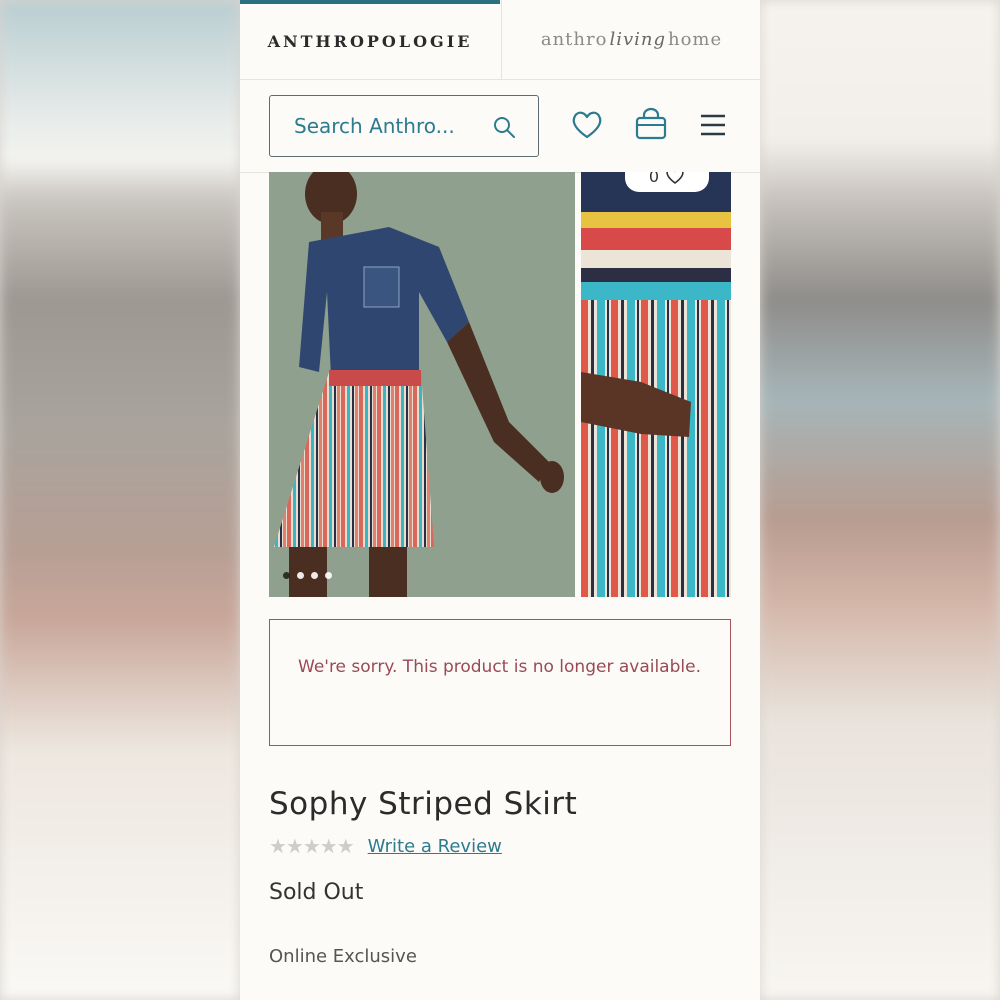 Image resolution: width=1000 pixels, height=1000 pixels. Describe the element at coordinates (504, 127) in the screenshot. I see `search-icon` at that location.